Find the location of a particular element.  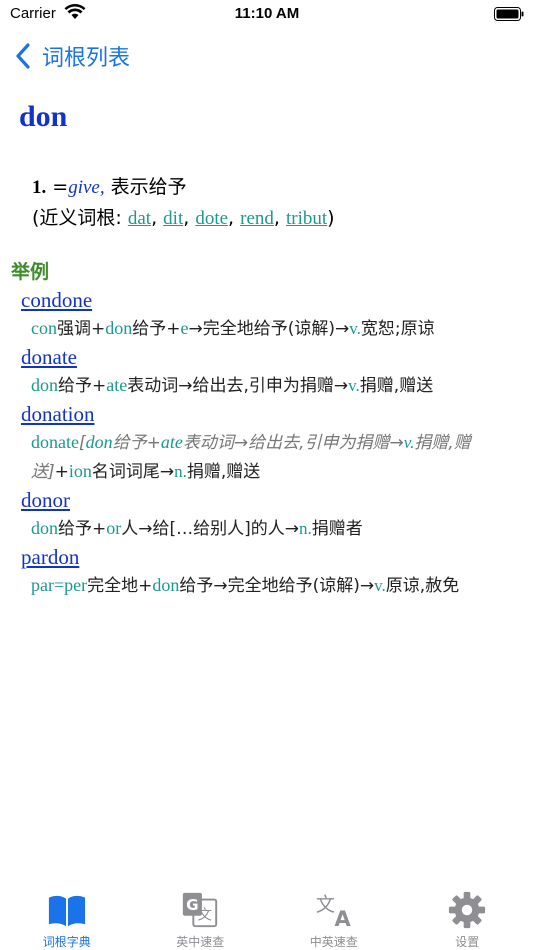

desc-part: 原谅,赦免 is located at coordinates (422, 586).